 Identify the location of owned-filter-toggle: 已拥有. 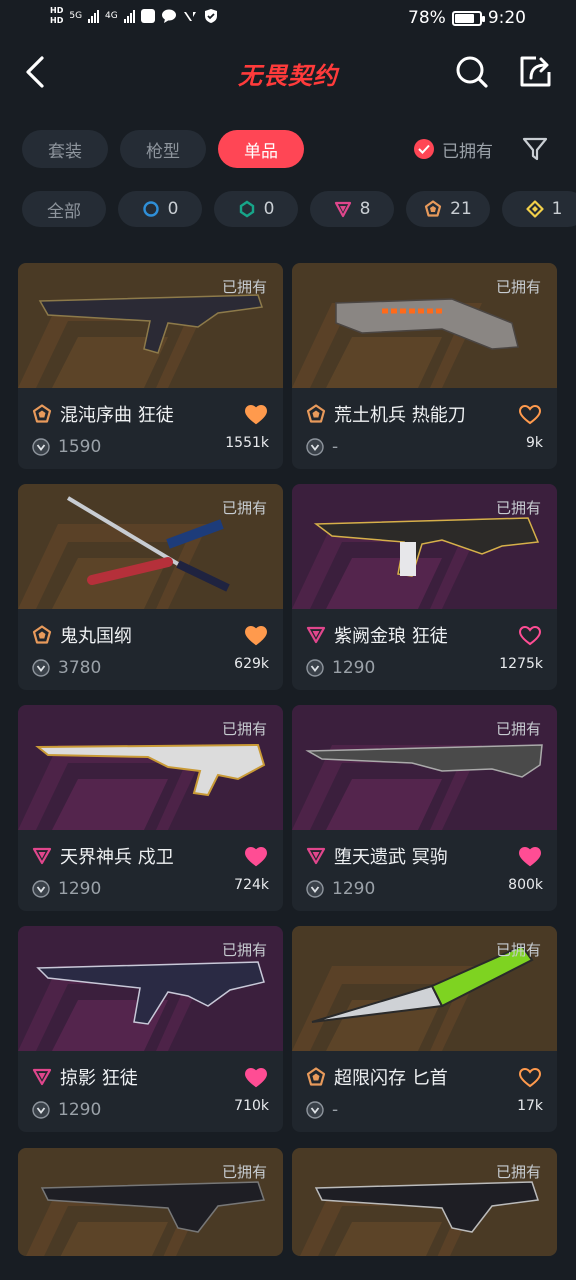
(453, 149).